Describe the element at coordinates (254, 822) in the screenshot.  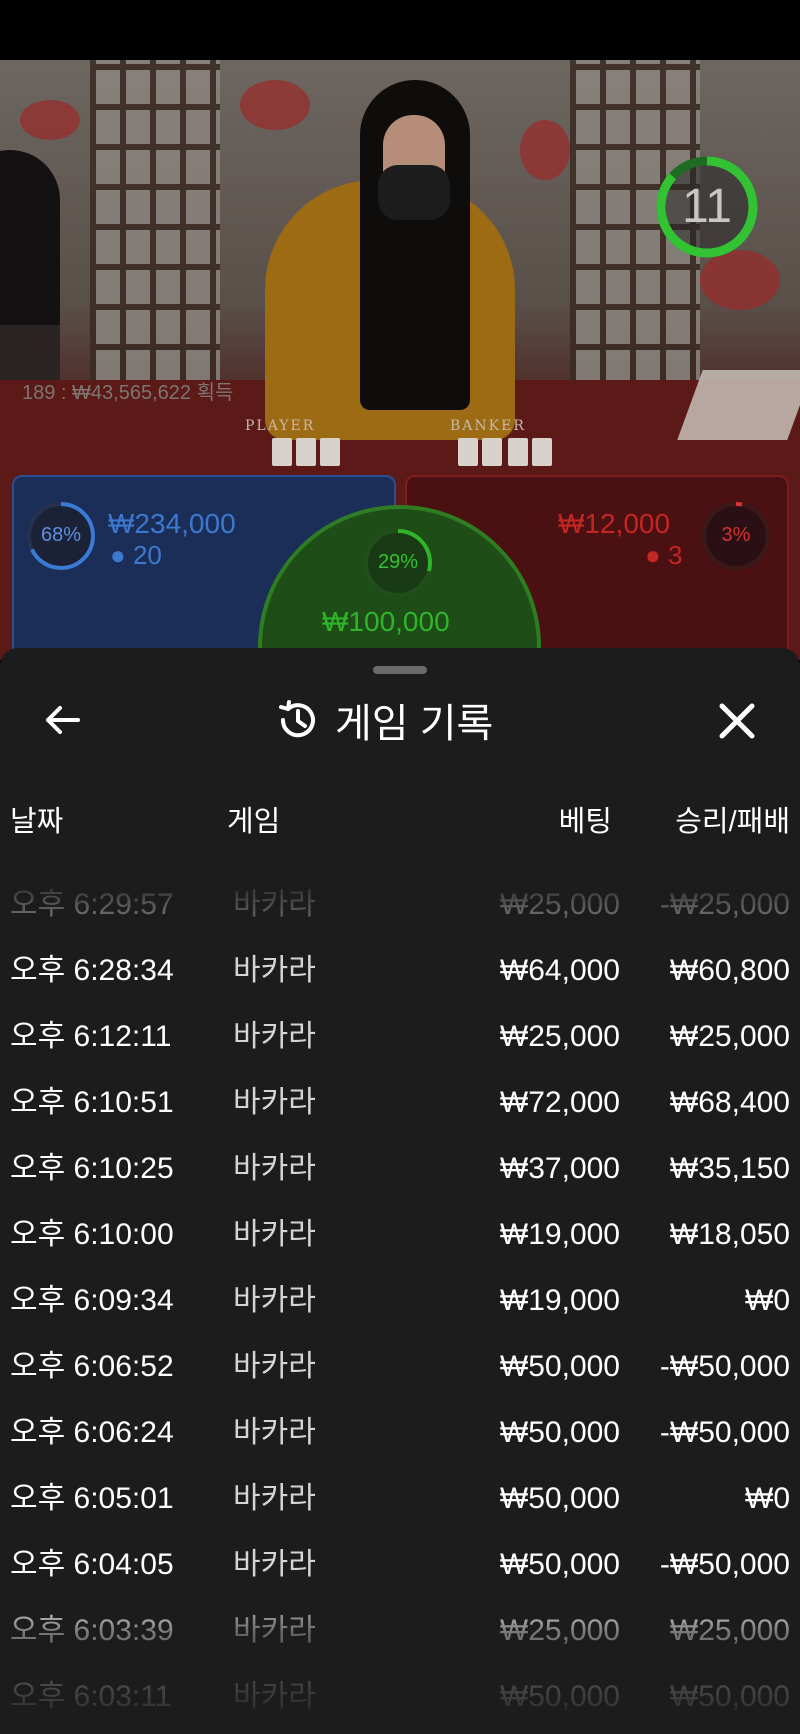
I see `column-header-game: 게임` at that location.